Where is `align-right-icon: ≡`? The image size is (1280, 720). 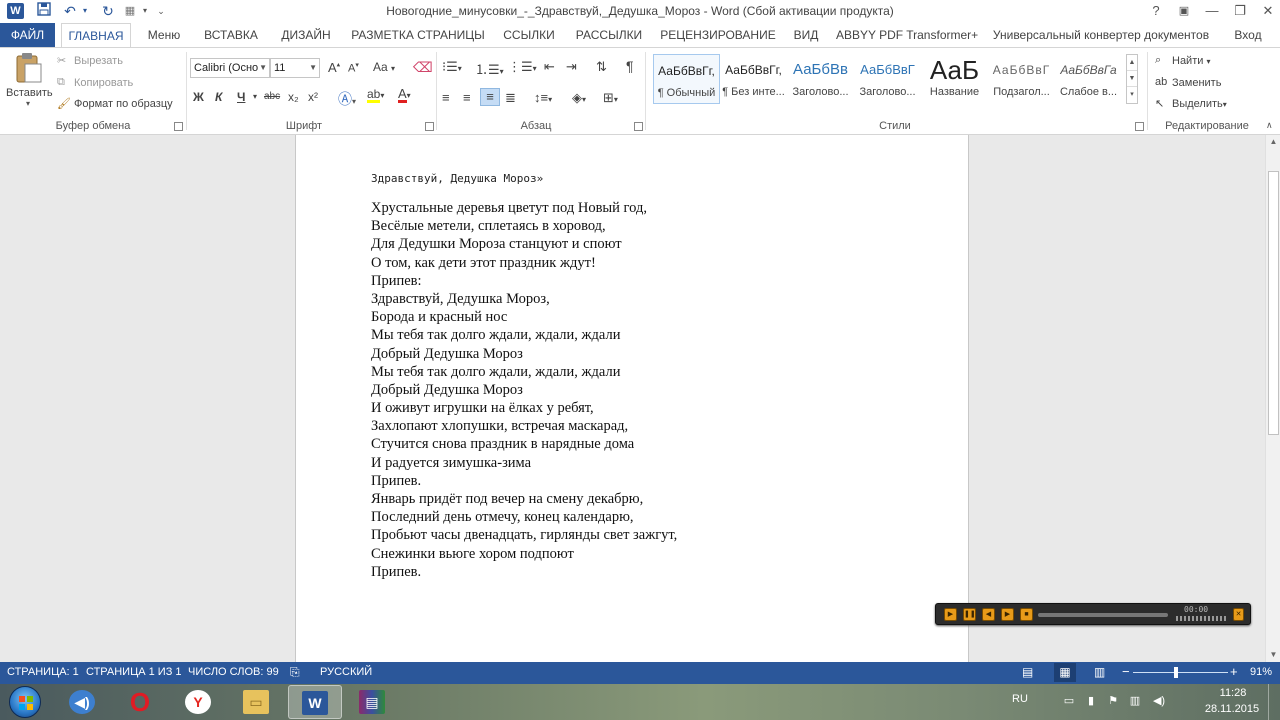 align-right-icon: ≡ is located at coordinates (490, 97).